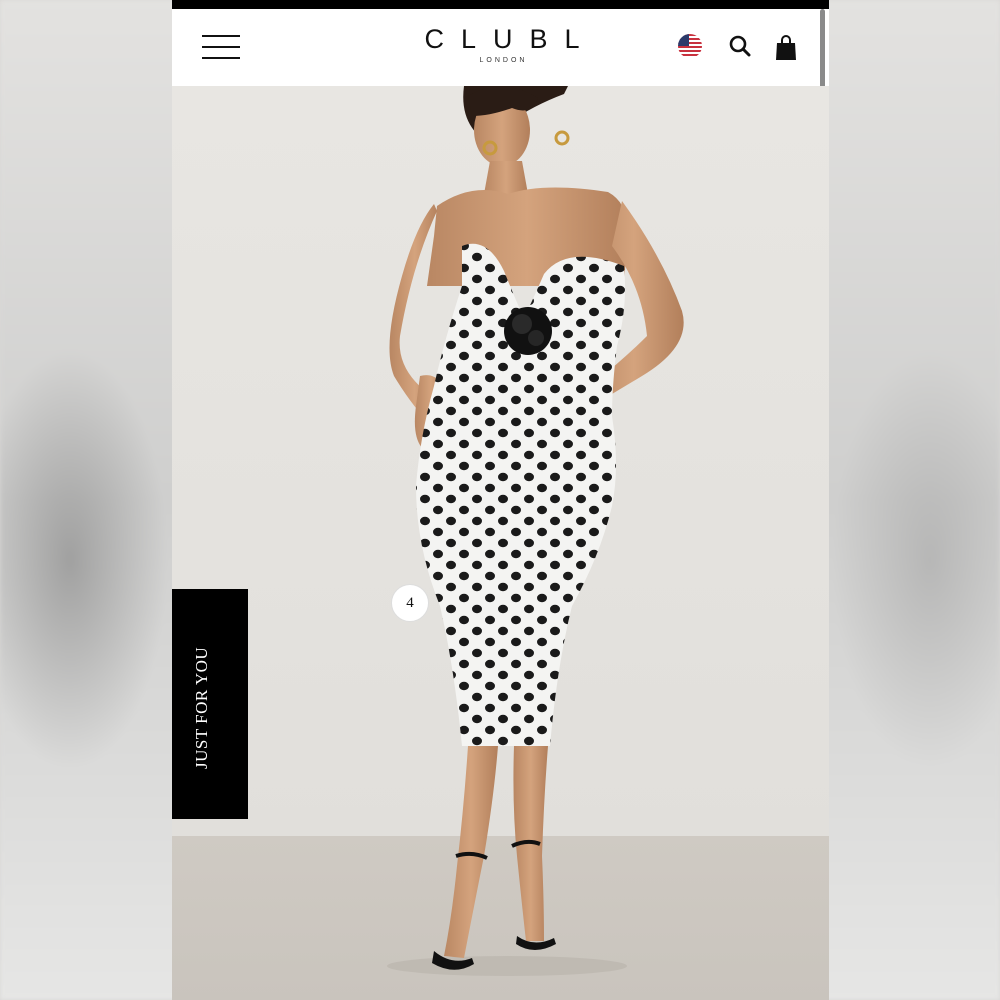  Describe the element at coordinates (503, 60) in the screenshot. I see `brand-subtitle: LONDON` at that location.